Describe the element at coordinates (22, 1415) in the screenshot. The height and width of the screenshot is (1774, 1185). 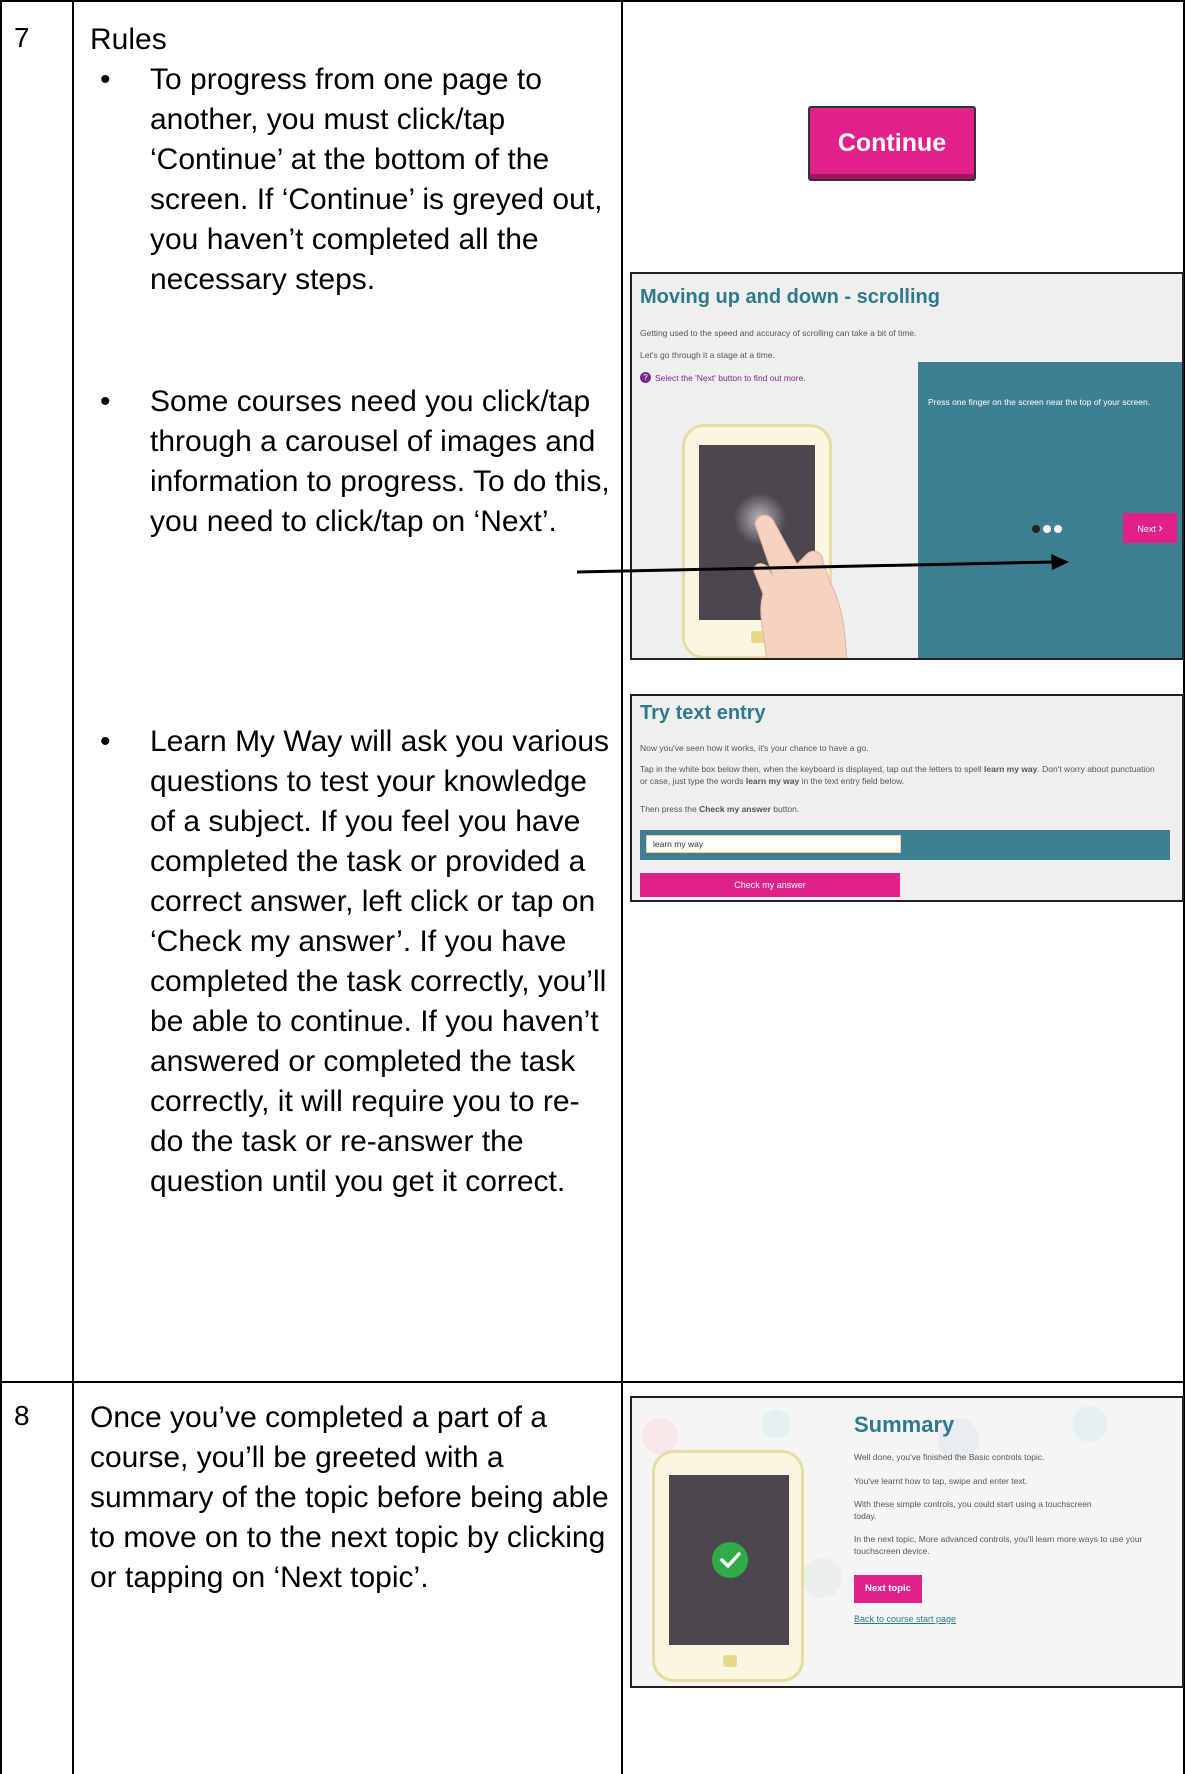
I see `row-number-8: 8` at that location.